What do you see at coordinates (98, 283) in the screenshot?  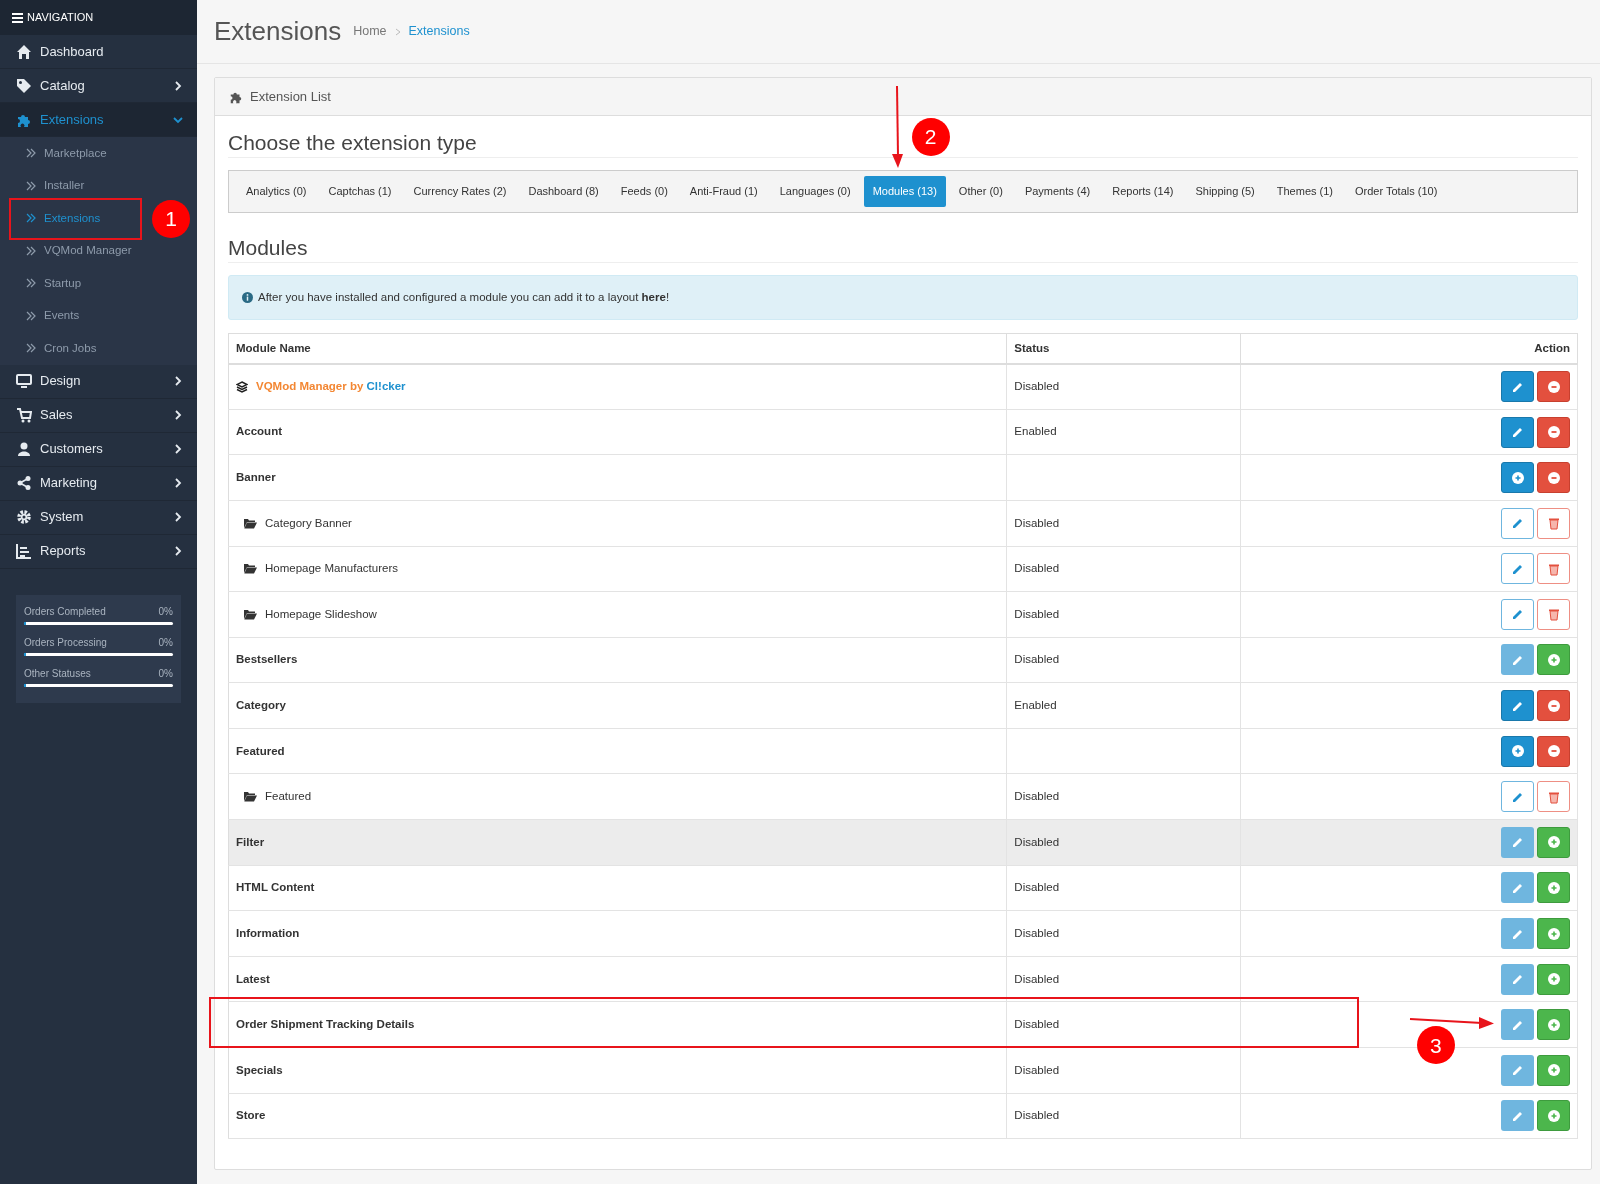 I see `submenu-item: Startup` at bounding box center [98, 283].